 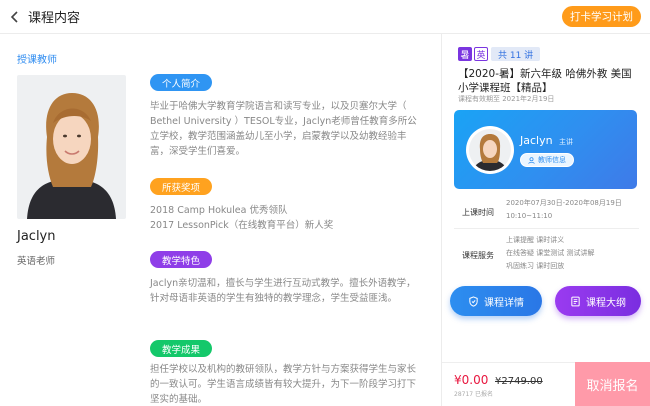 What do you see at coordinates (37, 60) in the screenshot?
I see `teacher-section-title: 授课教师` at bounding box center [37, 60].